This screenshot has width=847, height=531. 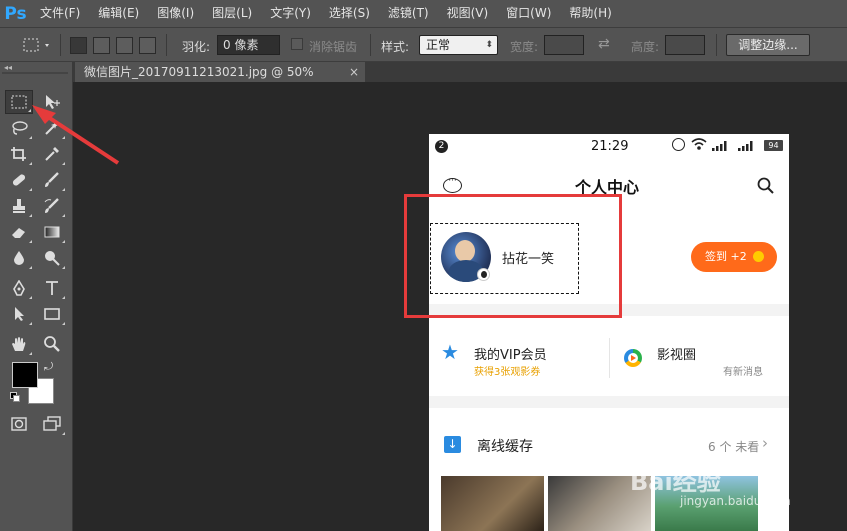 I want to click on menu-layer: 图层(L), so click(x=232, y=13).